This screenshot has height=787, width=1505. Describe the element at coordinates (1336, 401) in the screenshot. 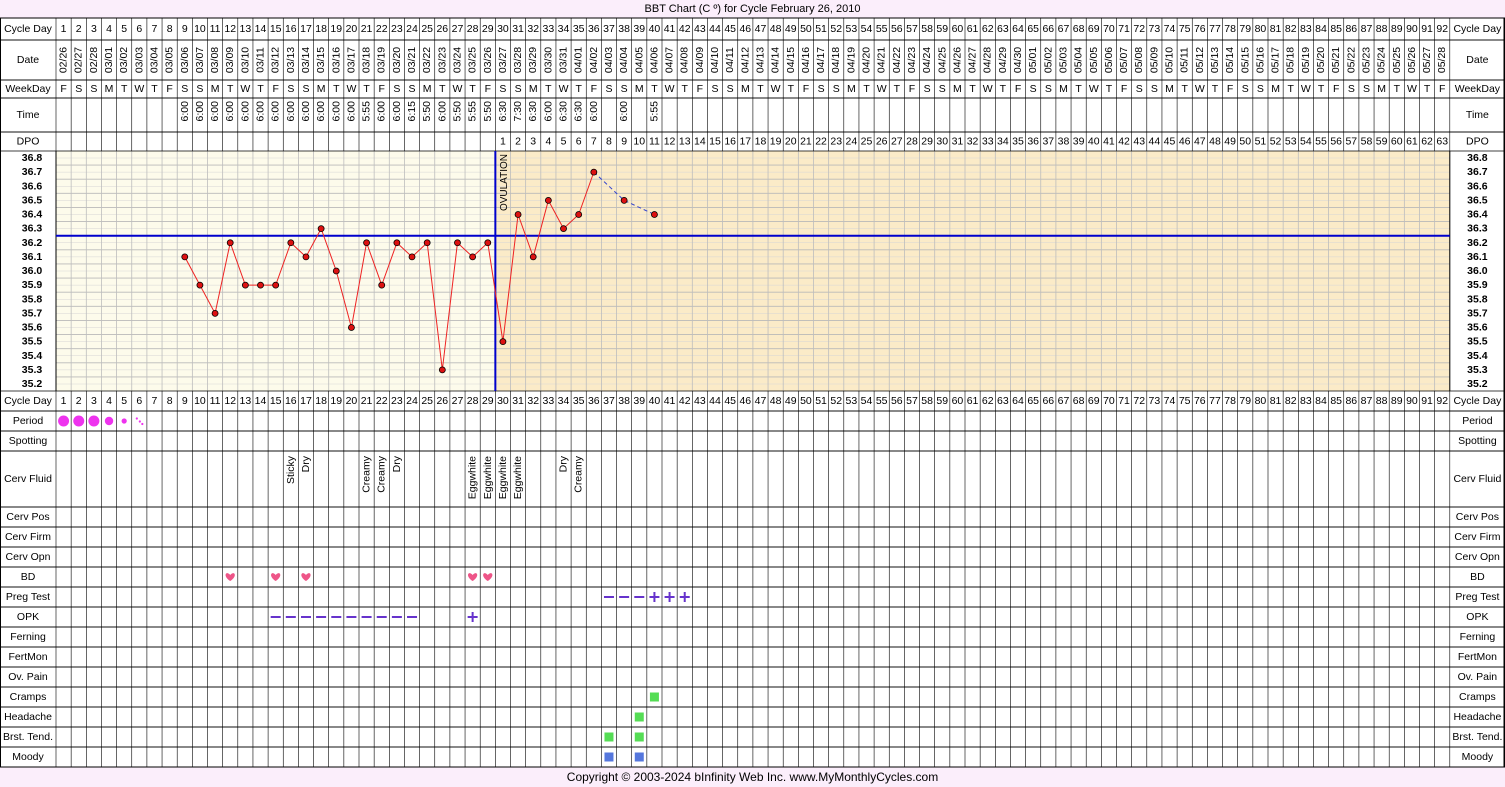

I see `cycle-day-label: 85` at that location.